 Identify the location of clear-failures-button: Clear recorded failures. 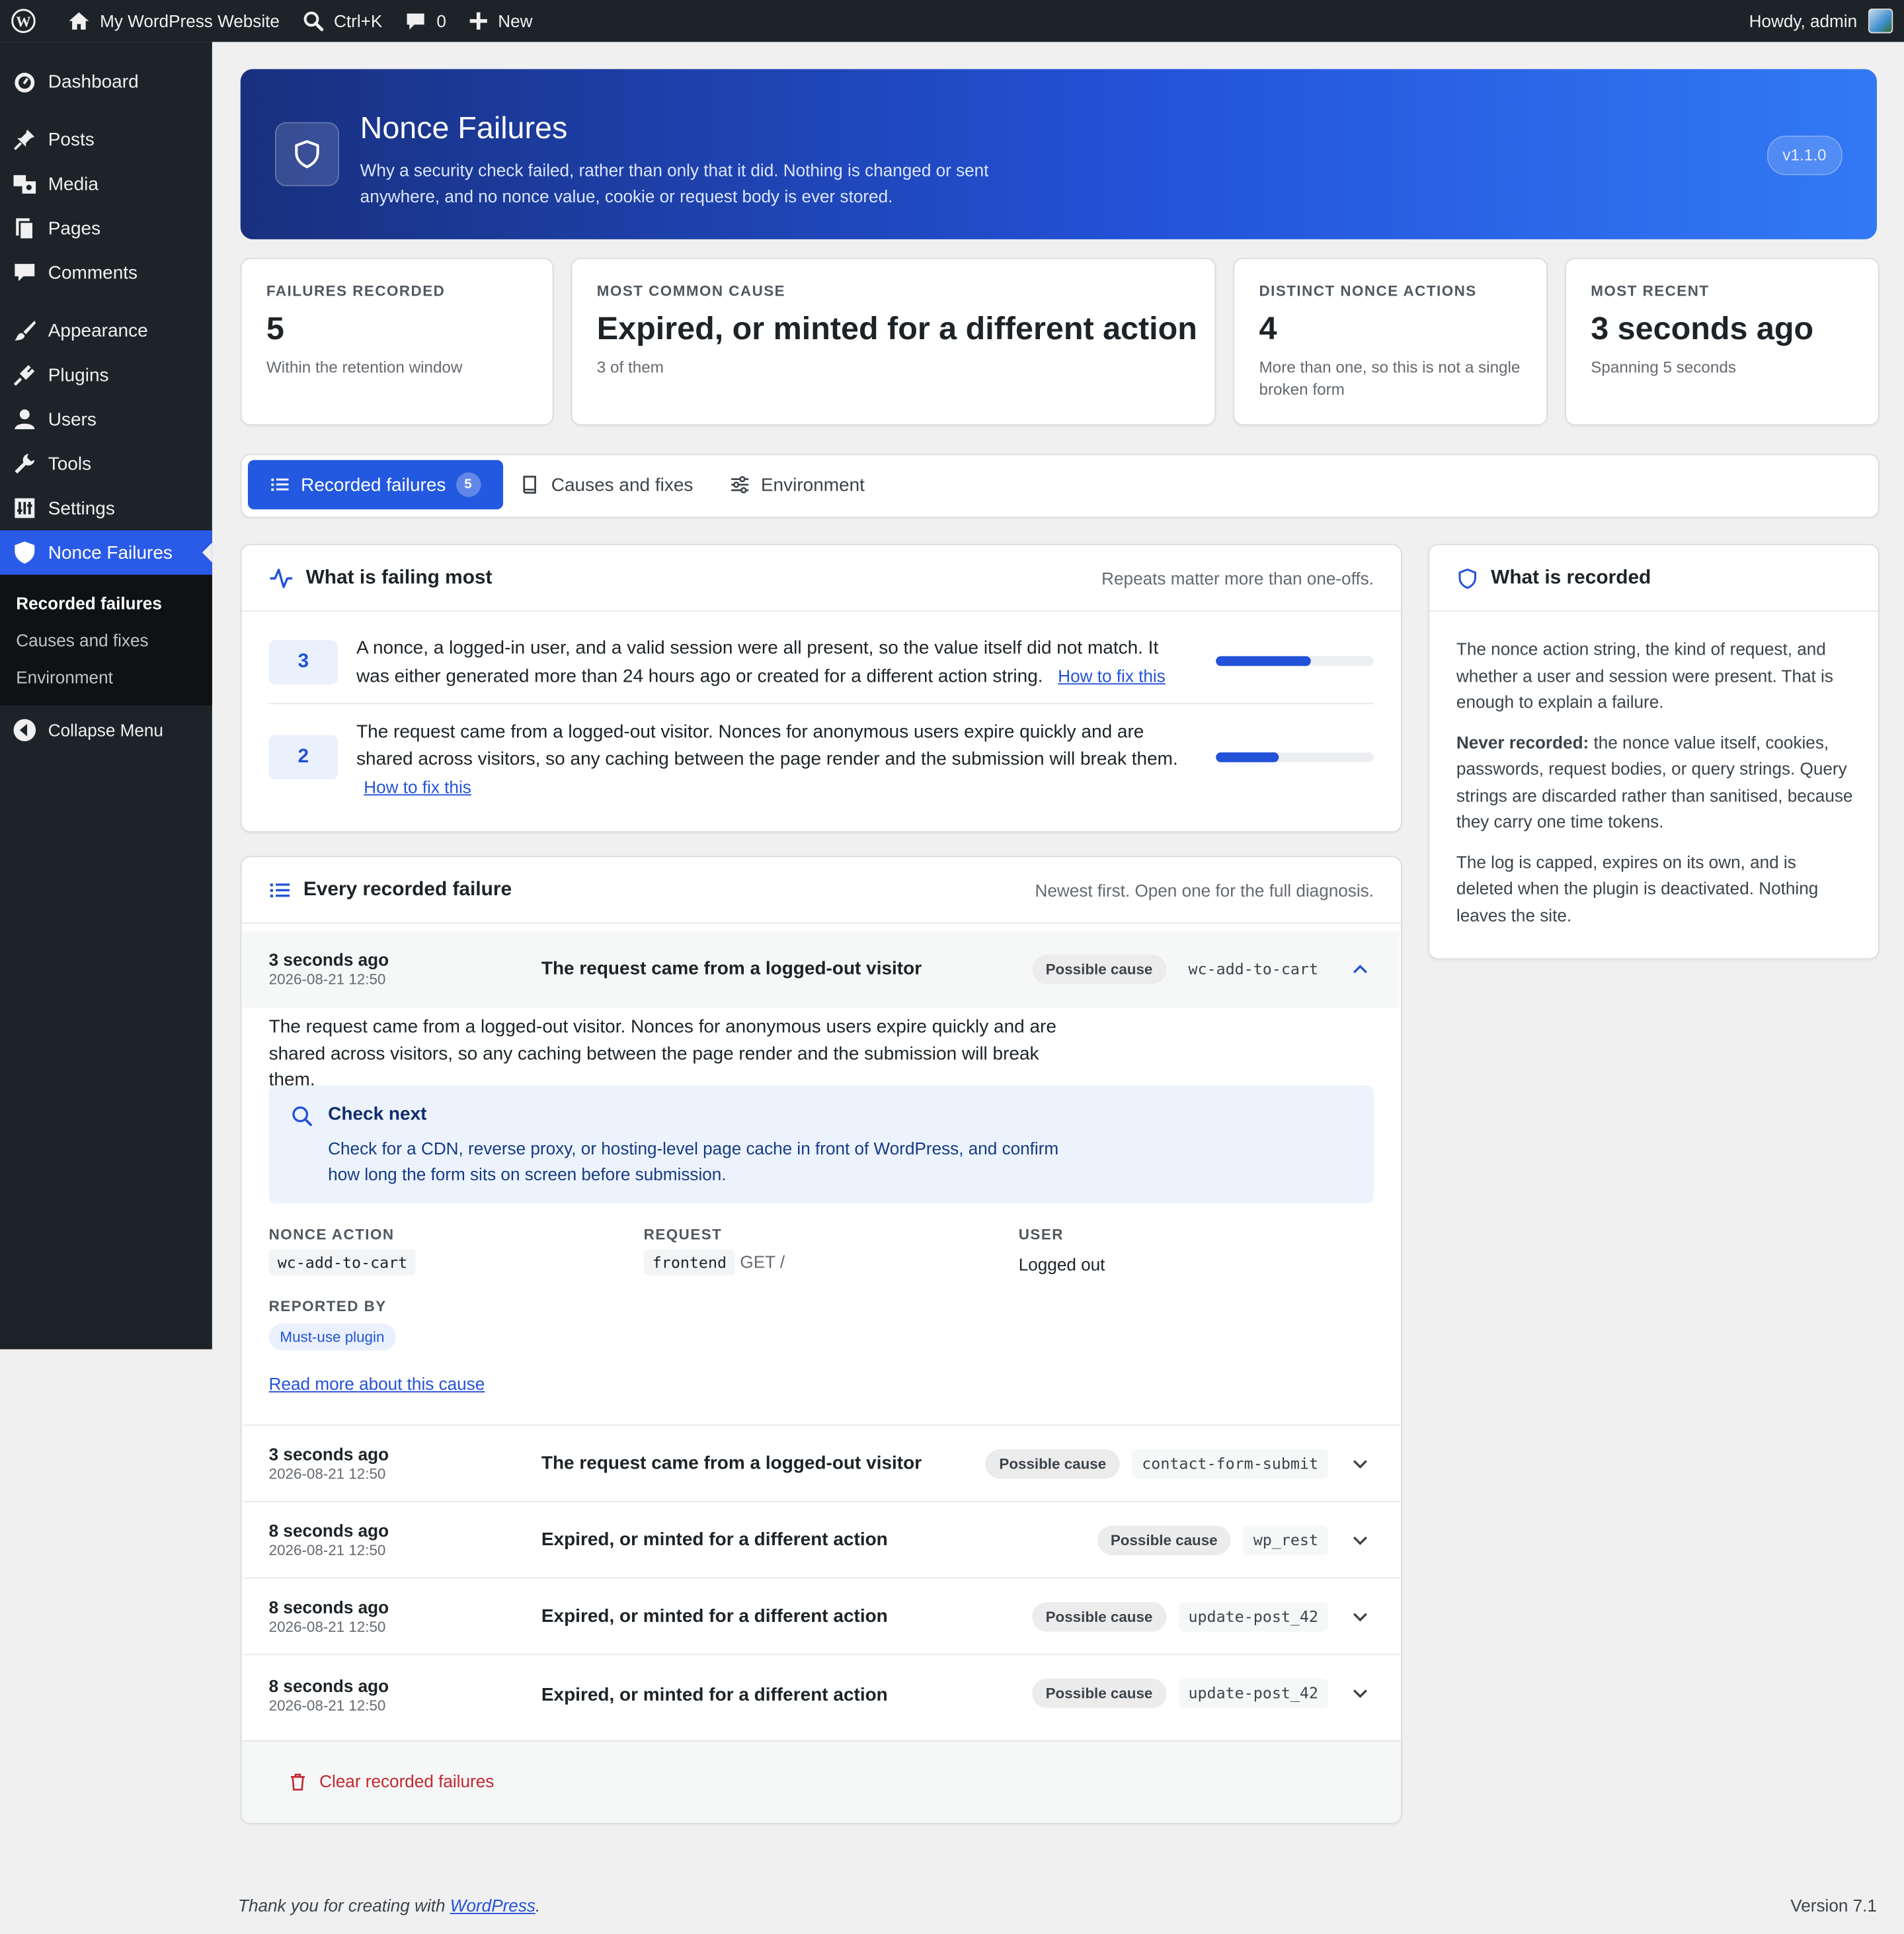
(391, 1781).